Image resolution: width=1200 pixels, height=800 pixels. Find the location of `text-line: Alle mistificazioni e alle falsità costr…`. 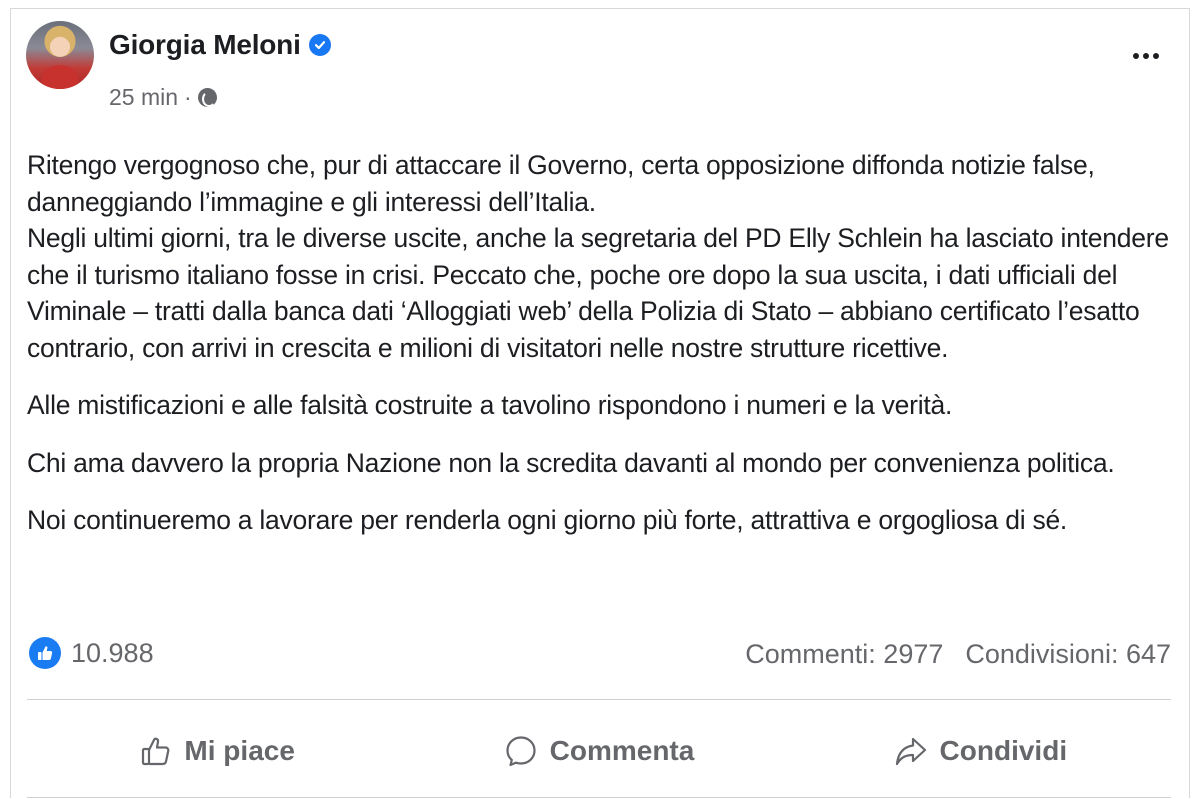

text-line: Alle mistificazioni e alle falsità costr… is located at coordinates (490, 405).